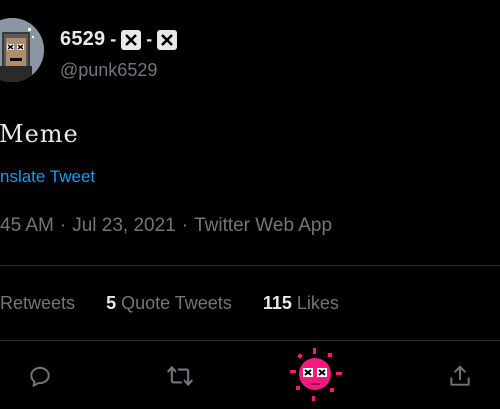 The width and height of the screenshot is (500, 409). I want to click on retweets-stat: Retweets, so click(37, 303).